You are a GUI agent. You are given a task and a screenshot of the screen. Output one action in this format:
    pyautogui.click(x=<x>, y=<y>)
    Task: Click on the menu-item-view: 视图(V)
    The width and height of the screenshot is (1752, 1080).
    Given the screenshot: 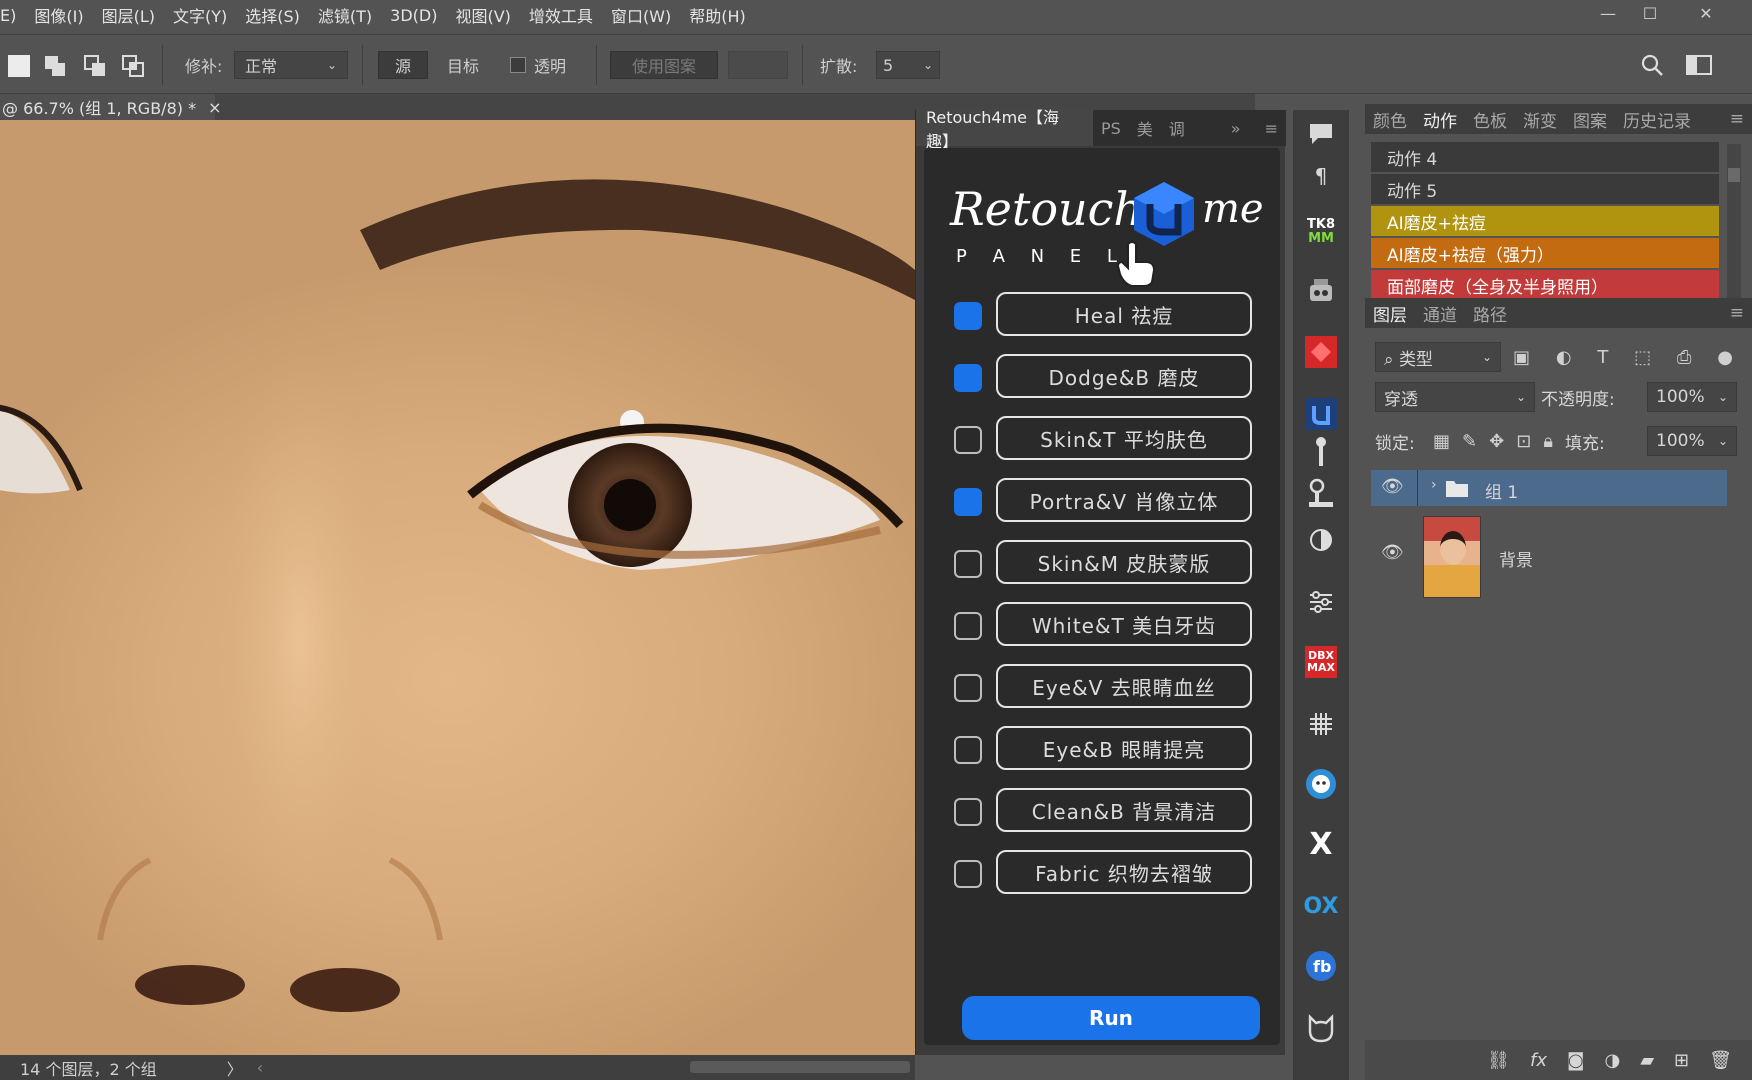 What is the action you would take?
    pyautogui.click(x=482, y=15)
    